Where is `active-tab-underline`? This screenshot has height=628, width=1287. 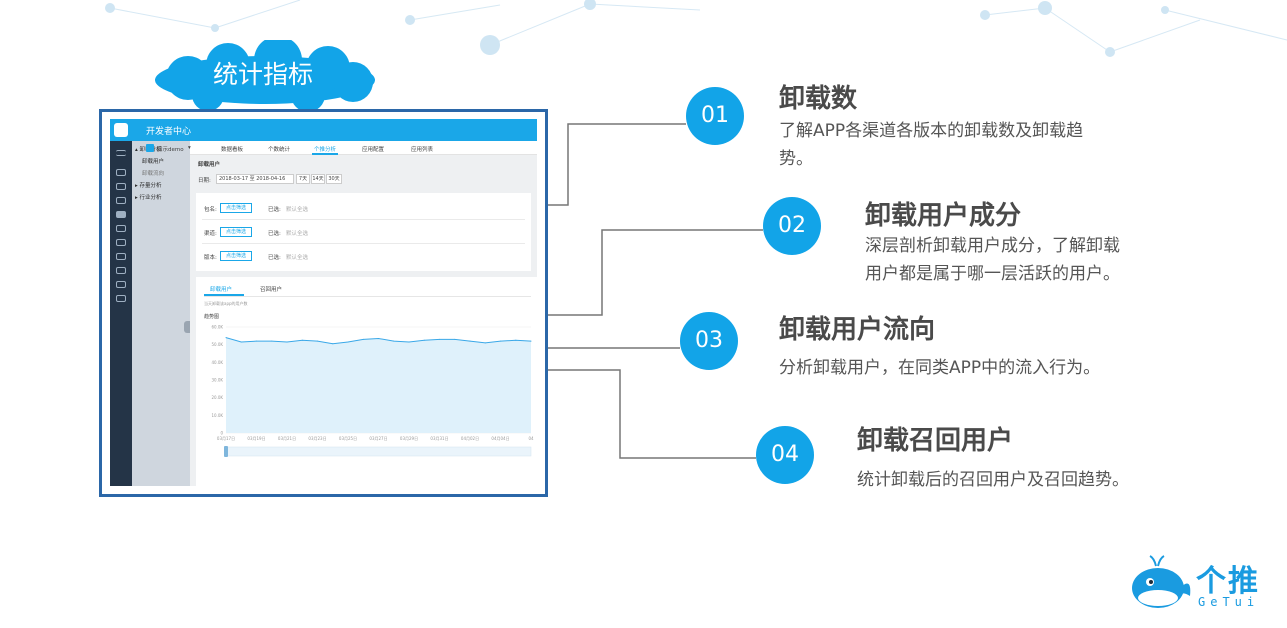 active-tab-underline is located at coordinates (325, 154).